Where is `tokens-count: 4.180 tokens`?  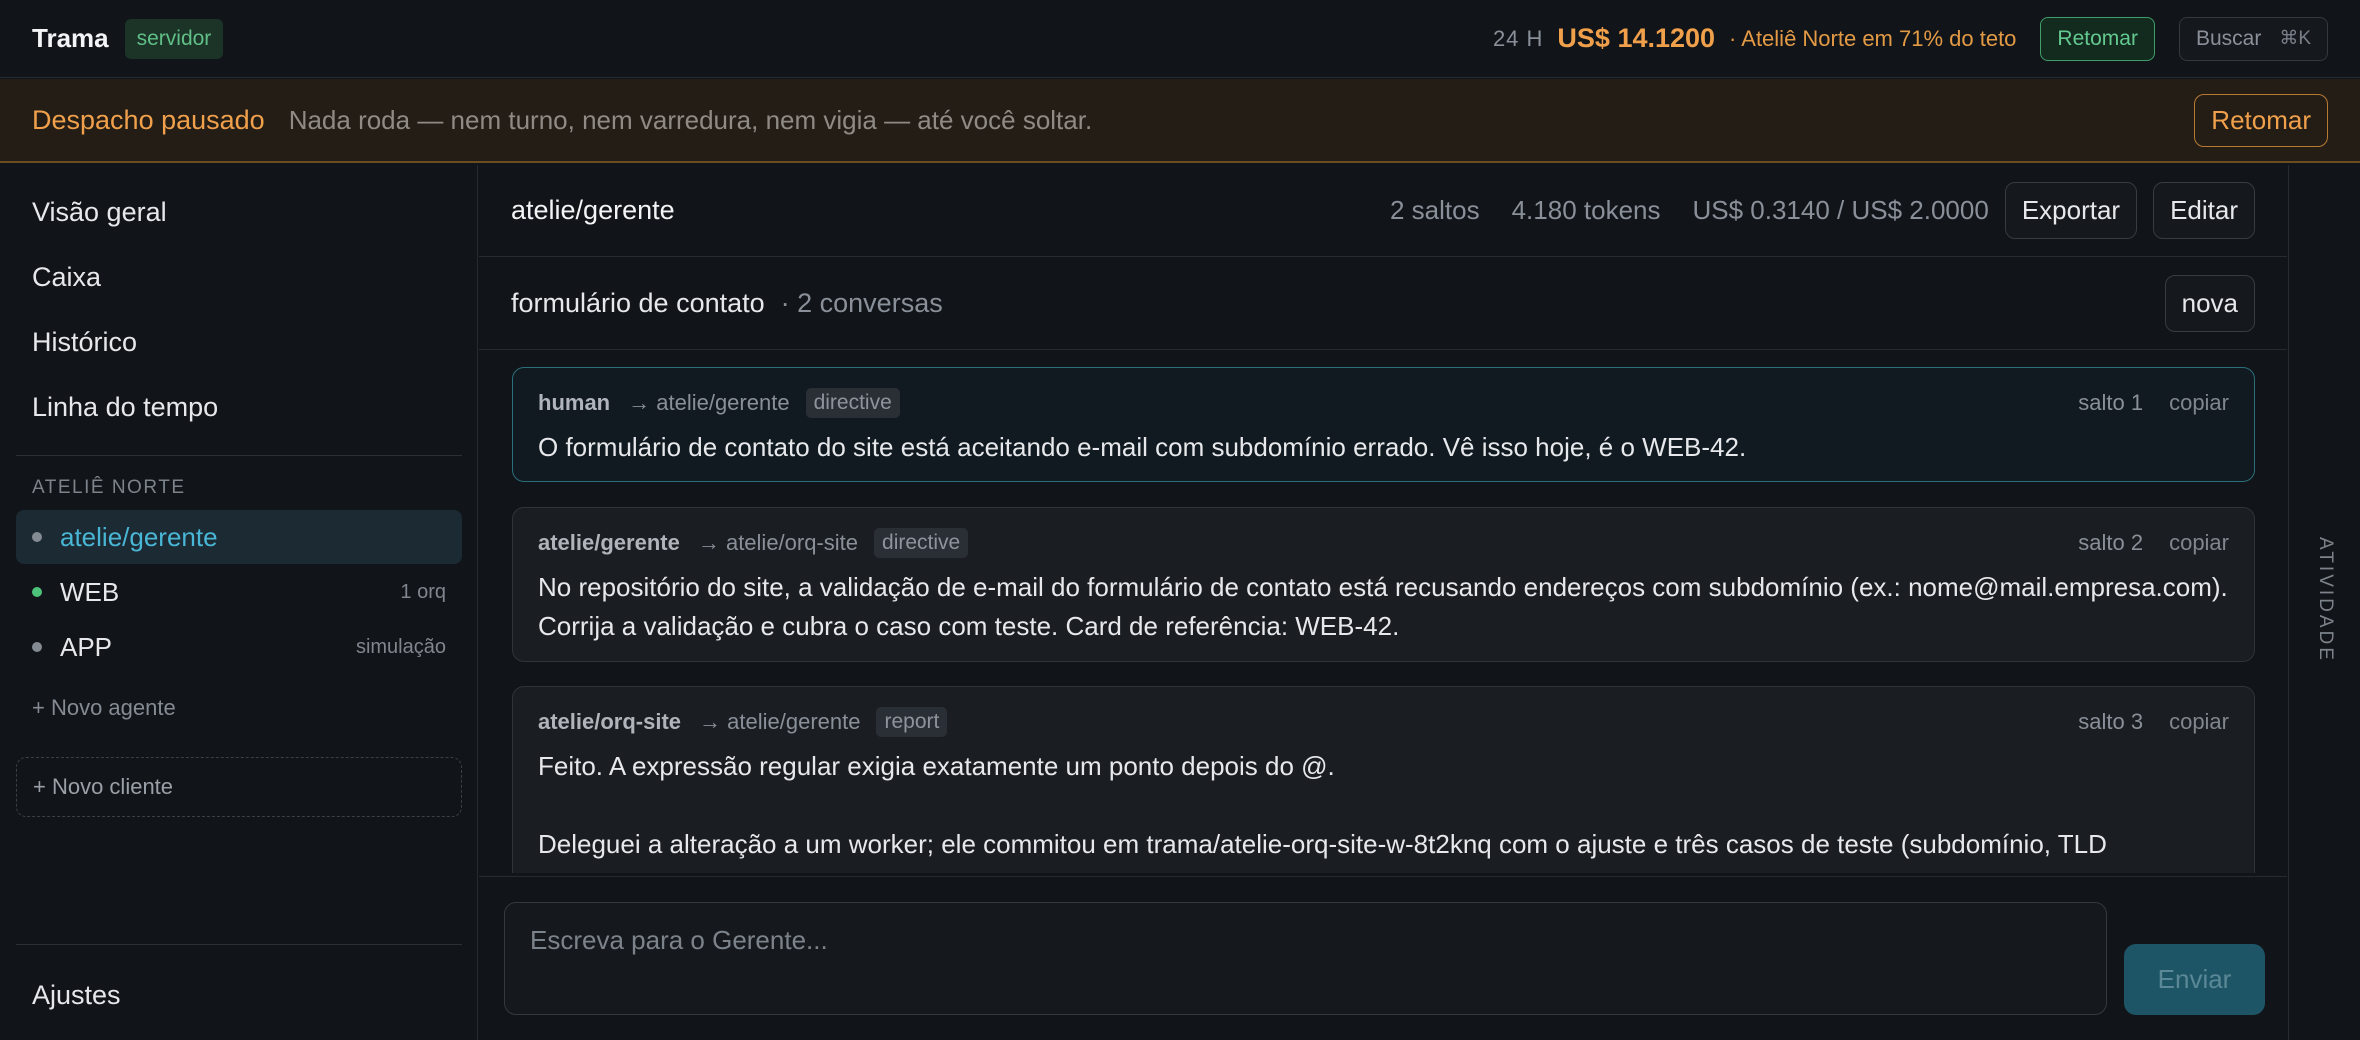
tokens-count: 4.180 tokens is located at coordinates (1586, 210).